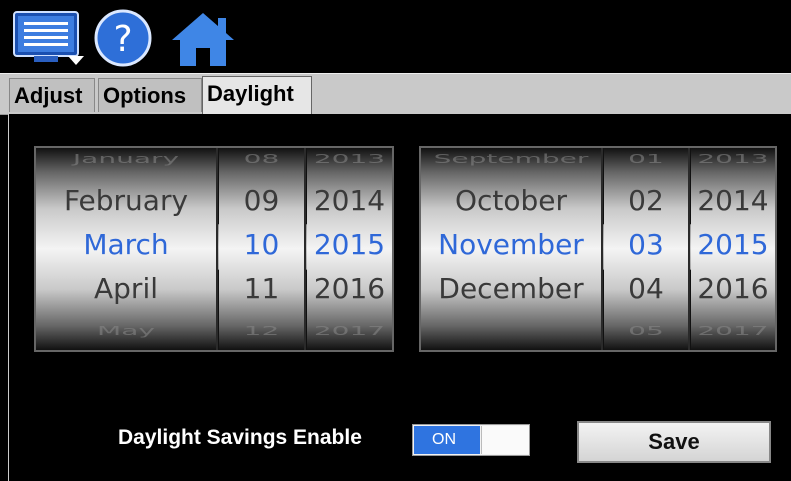  I want to click on tab-daylight: Daylight, so click(257, 95).